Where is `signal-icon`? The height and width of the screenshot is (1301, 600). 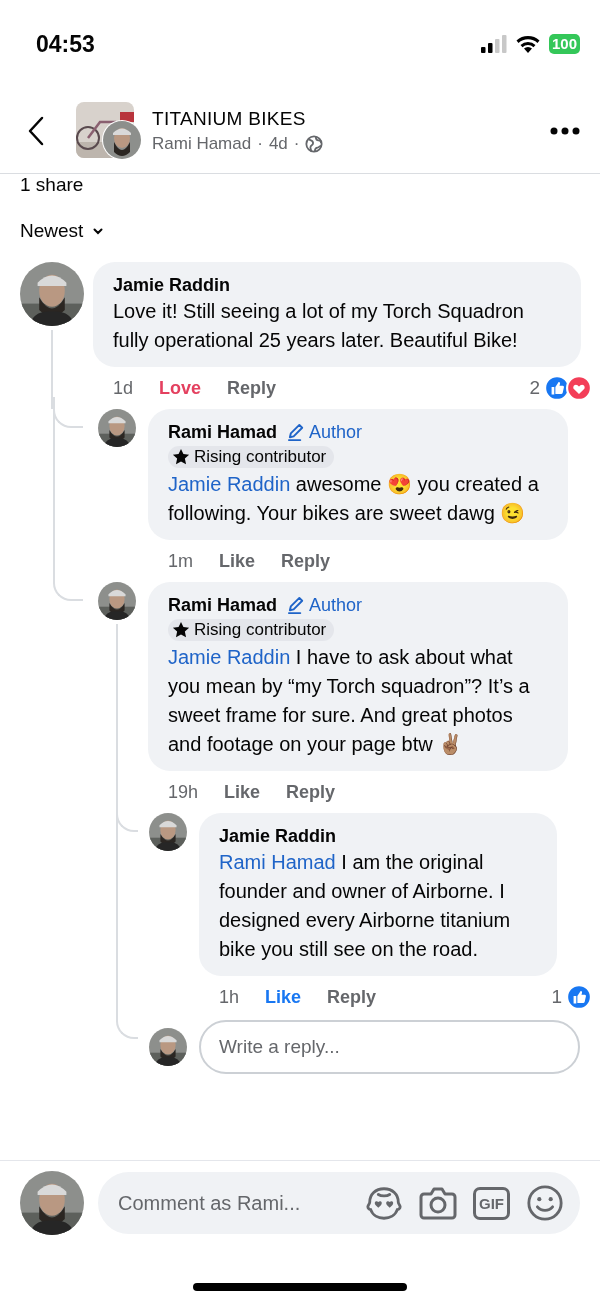
signal-icon is located at coordinates (493, 44).